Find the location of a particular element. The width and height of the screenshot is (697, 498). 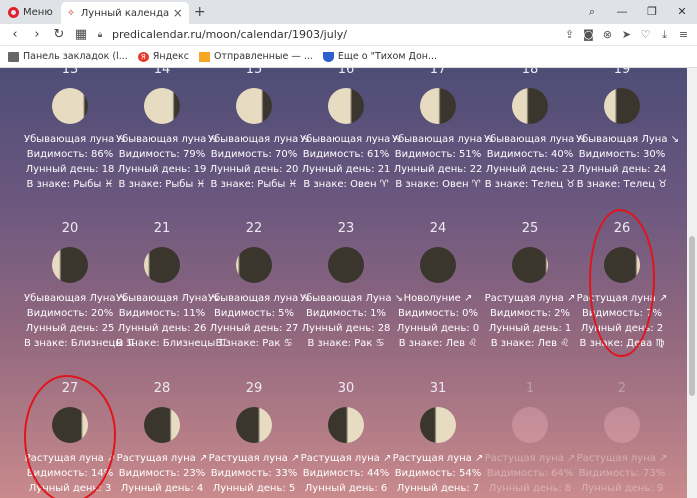

day-number: 31 is located at coordinates (438, 388).